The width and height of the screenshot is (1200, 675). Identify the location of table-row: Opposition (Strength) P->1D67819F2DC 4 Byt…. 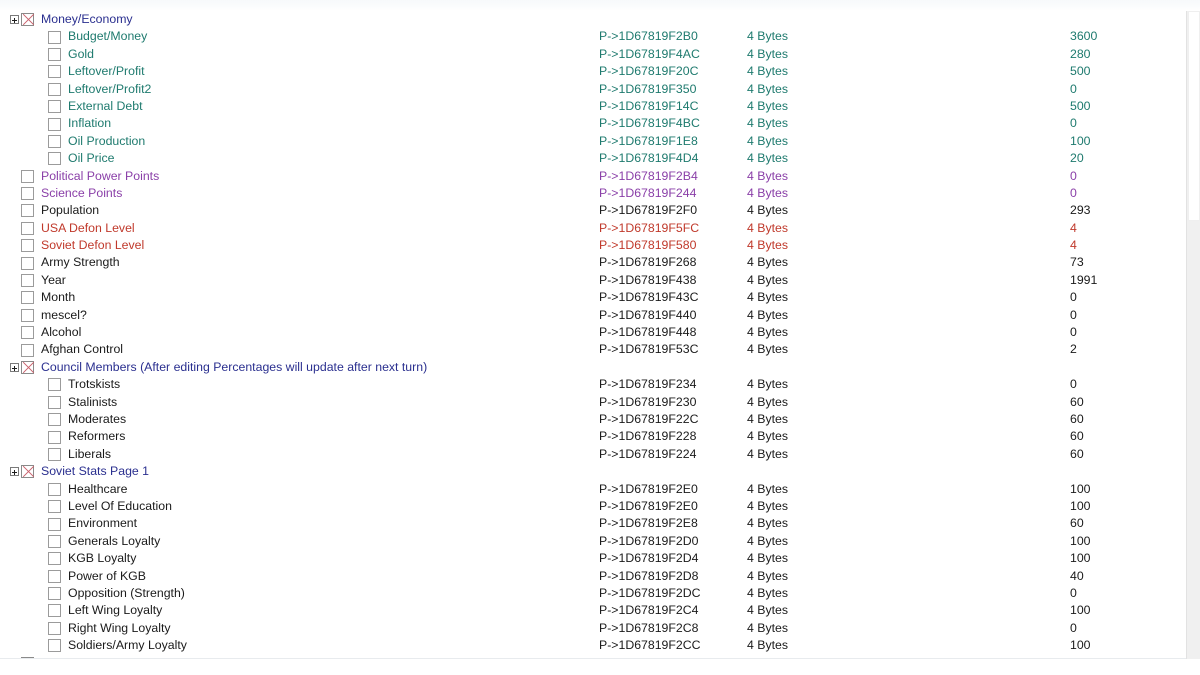
(593, 593).